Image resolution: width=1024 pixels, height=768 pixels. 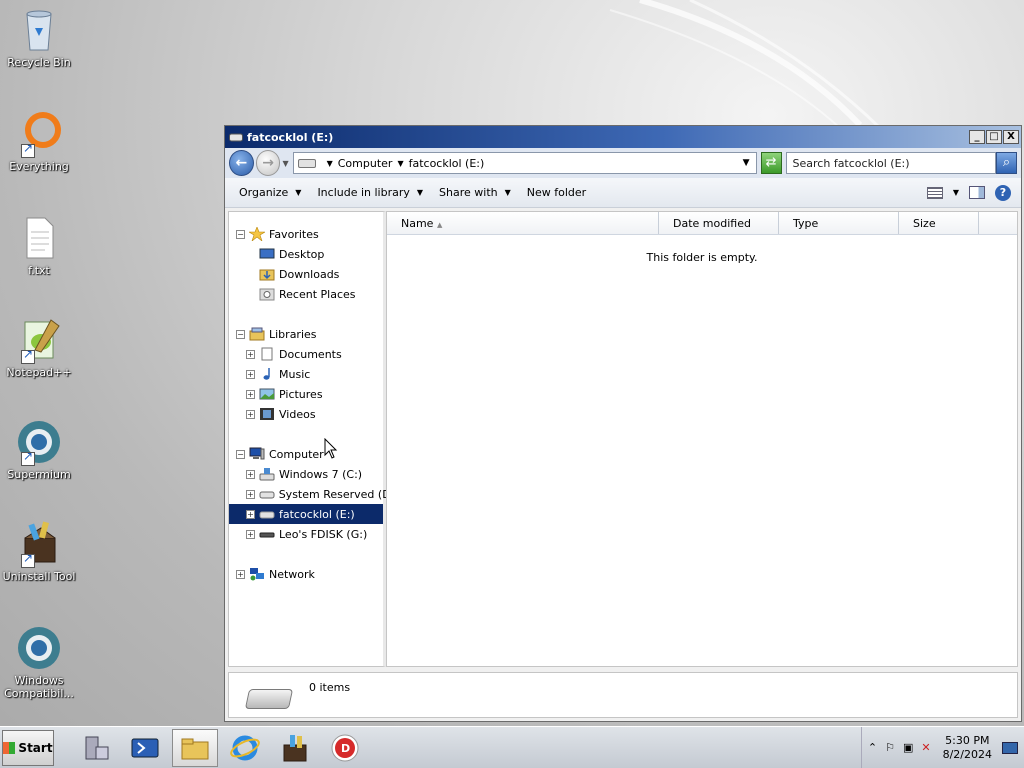 What do you see at coordinates (345, 748) in the screenshot?
I see `taskbar-app-red: D` at bounding box center [345, 748].